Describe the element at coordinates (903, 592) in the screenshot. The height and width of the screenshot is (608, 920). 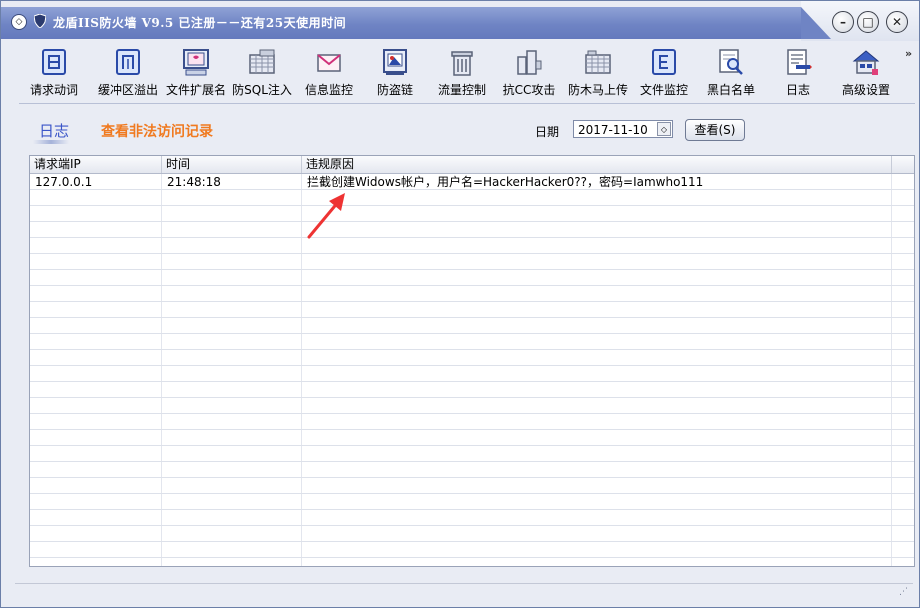
I see `resize-grip-icon: ⋰` at that location.